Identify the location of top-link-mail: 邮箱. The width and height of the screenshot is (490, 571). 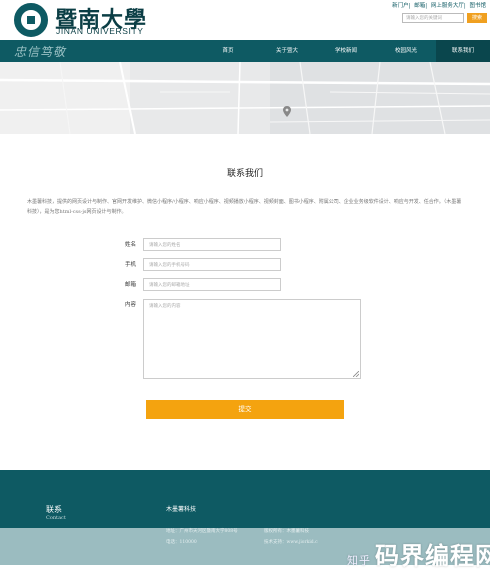
(419, 6).